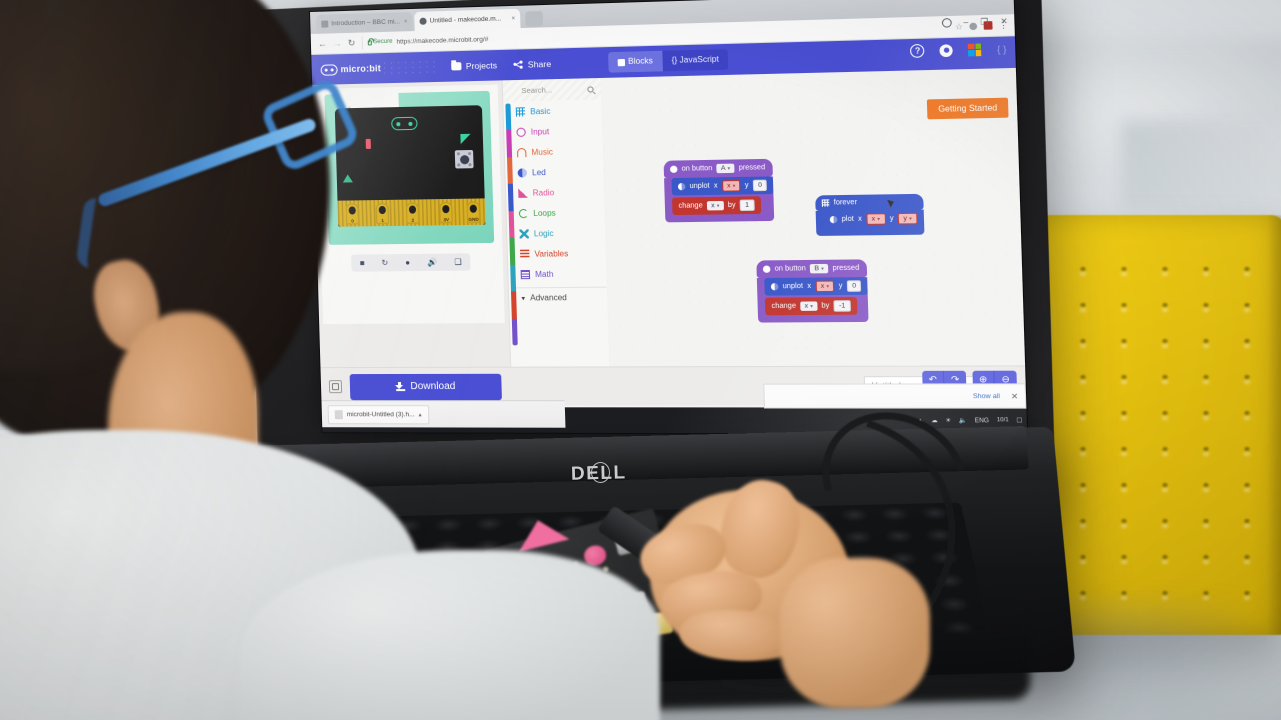  What do you see at coordinates (560, 273) in the screenshot?
I see `toolbox-item-math: Math` at bounding box center [560, 273].